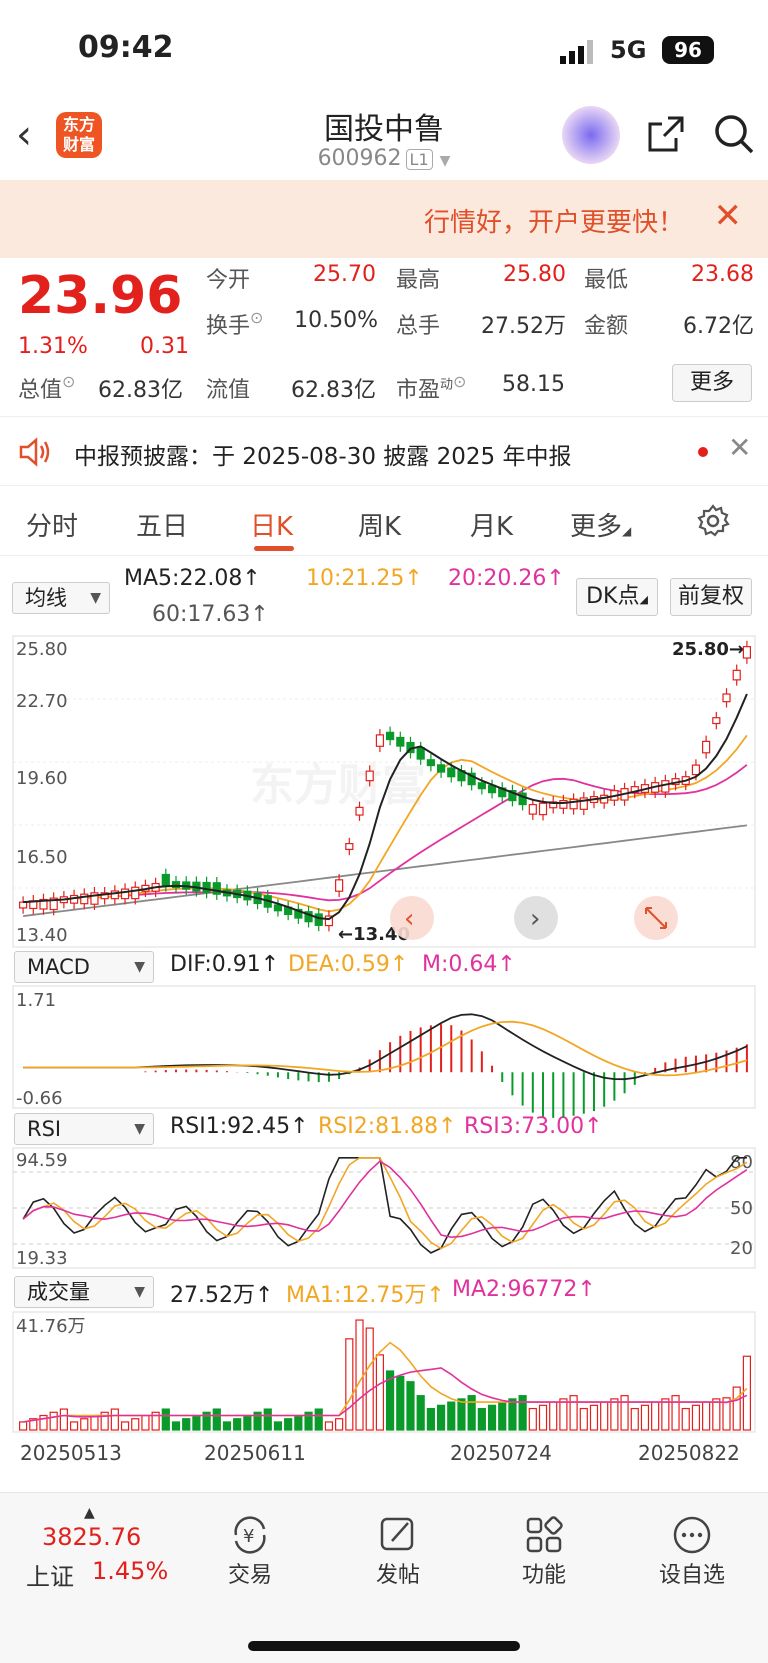  I want to click on tab-five-day: 五日, so click(162, 524).